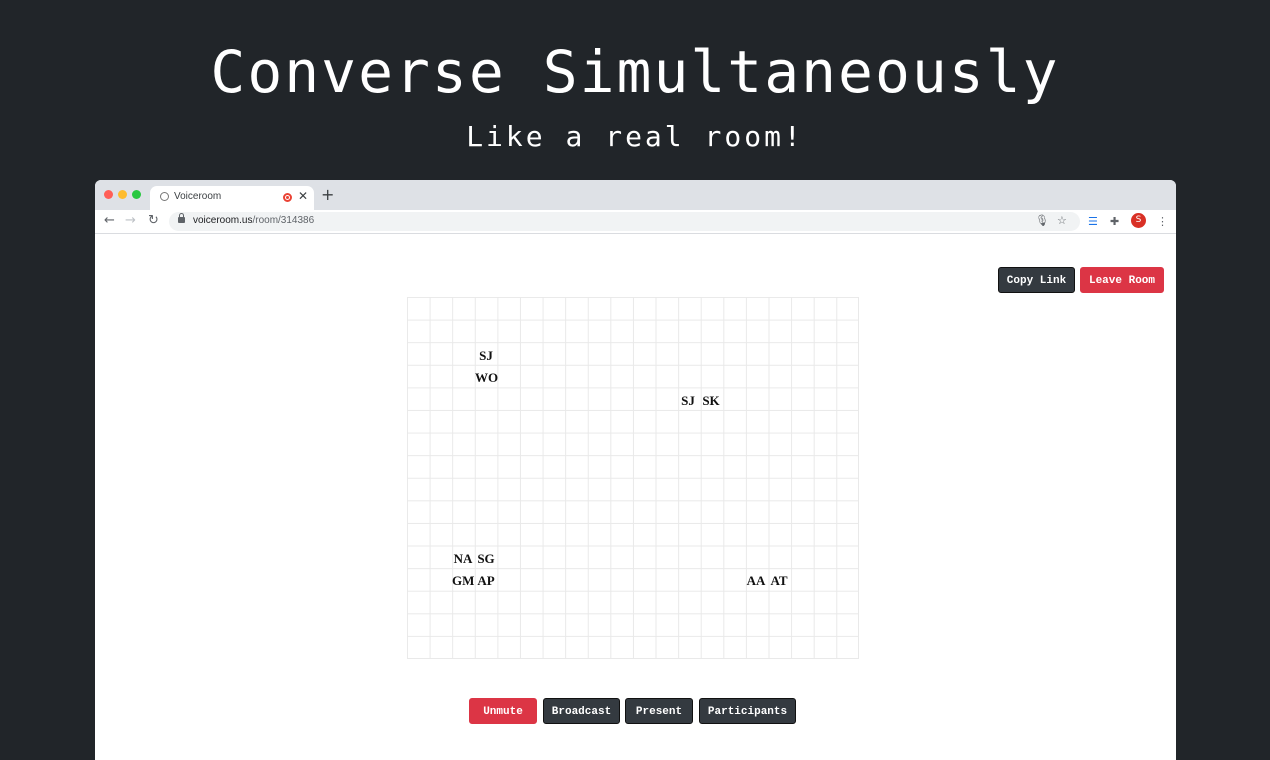  I want to click on profile-avatar: S, so click(1138, 220).